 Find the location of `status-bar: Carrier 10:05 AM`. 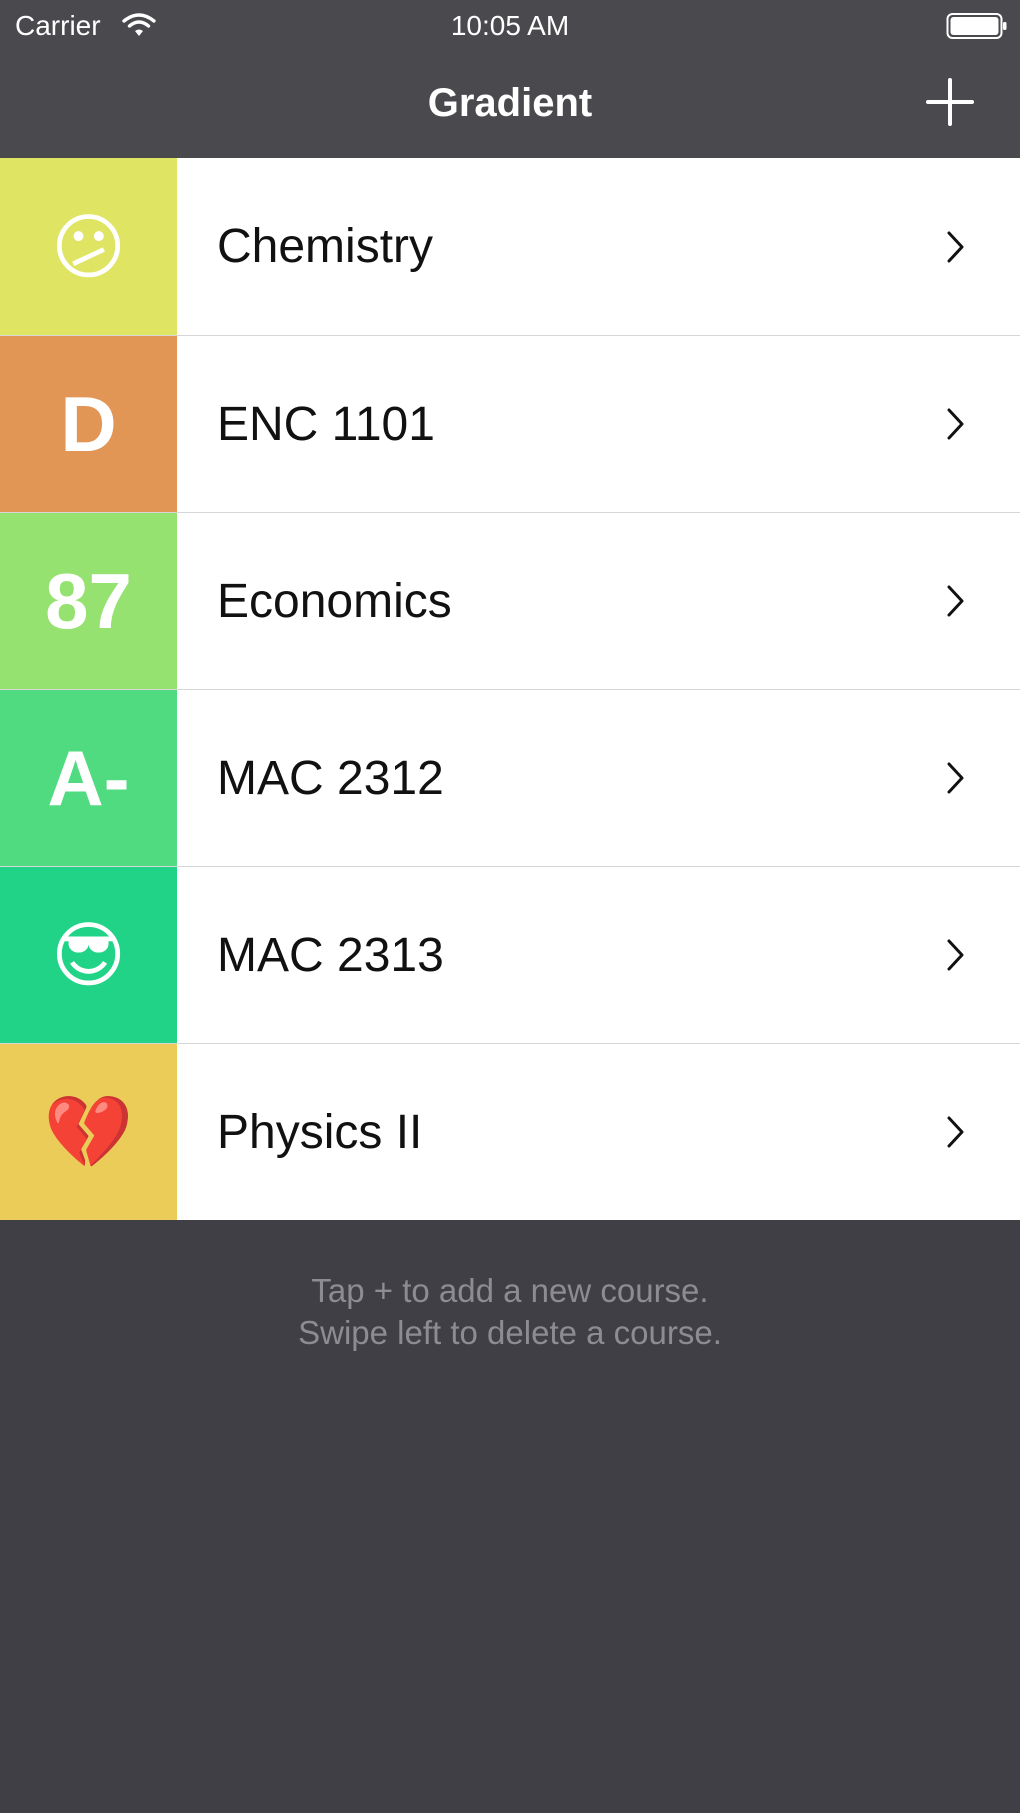

status-bar: Carrier 10:05 AM is located at coordinates (510, 26).